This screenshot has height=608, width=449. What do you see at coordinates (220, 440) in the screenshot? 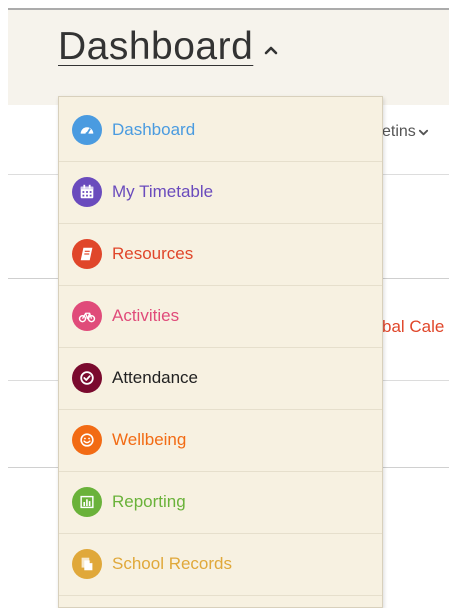
I see `menu-item-wellbeing: Wellbeing` at bounding box center [220, 440].